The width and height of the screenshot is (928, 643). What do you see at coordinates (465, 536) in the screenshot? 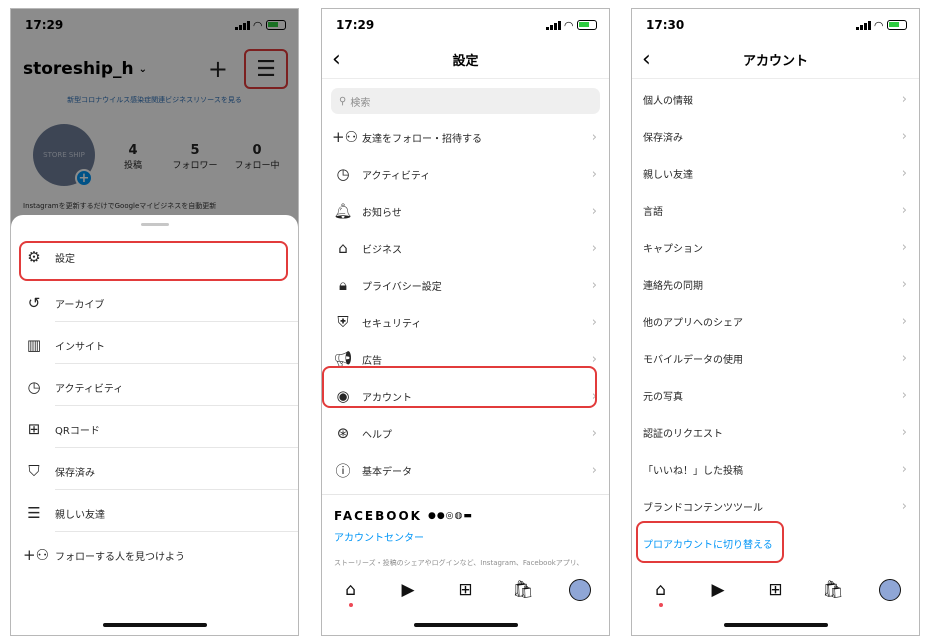
I see `accounts-center-link: アカウントセンター` at bounding box center [465, 536].